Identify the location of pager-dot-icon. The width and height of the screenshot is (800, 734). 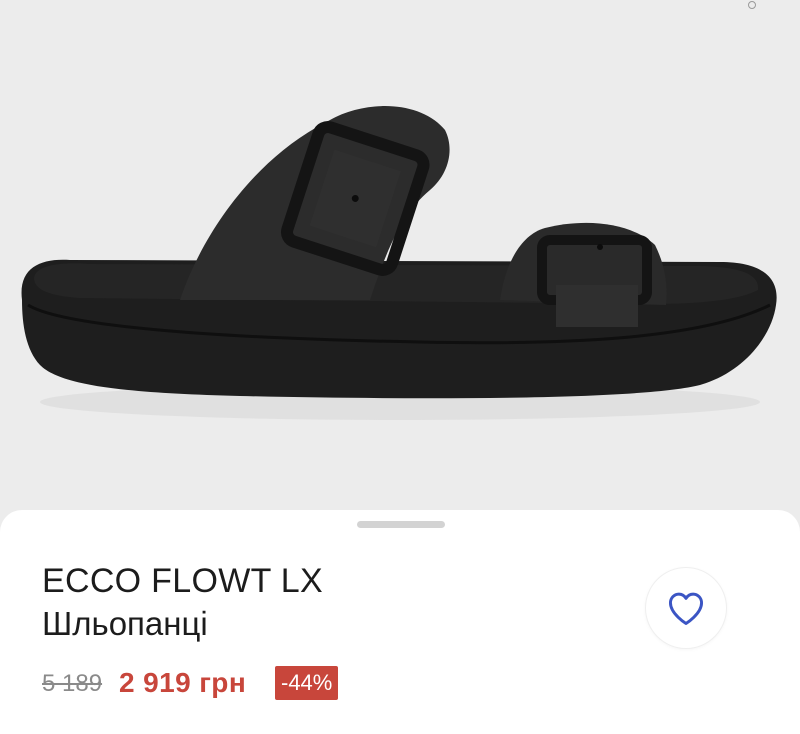
(752, 5).